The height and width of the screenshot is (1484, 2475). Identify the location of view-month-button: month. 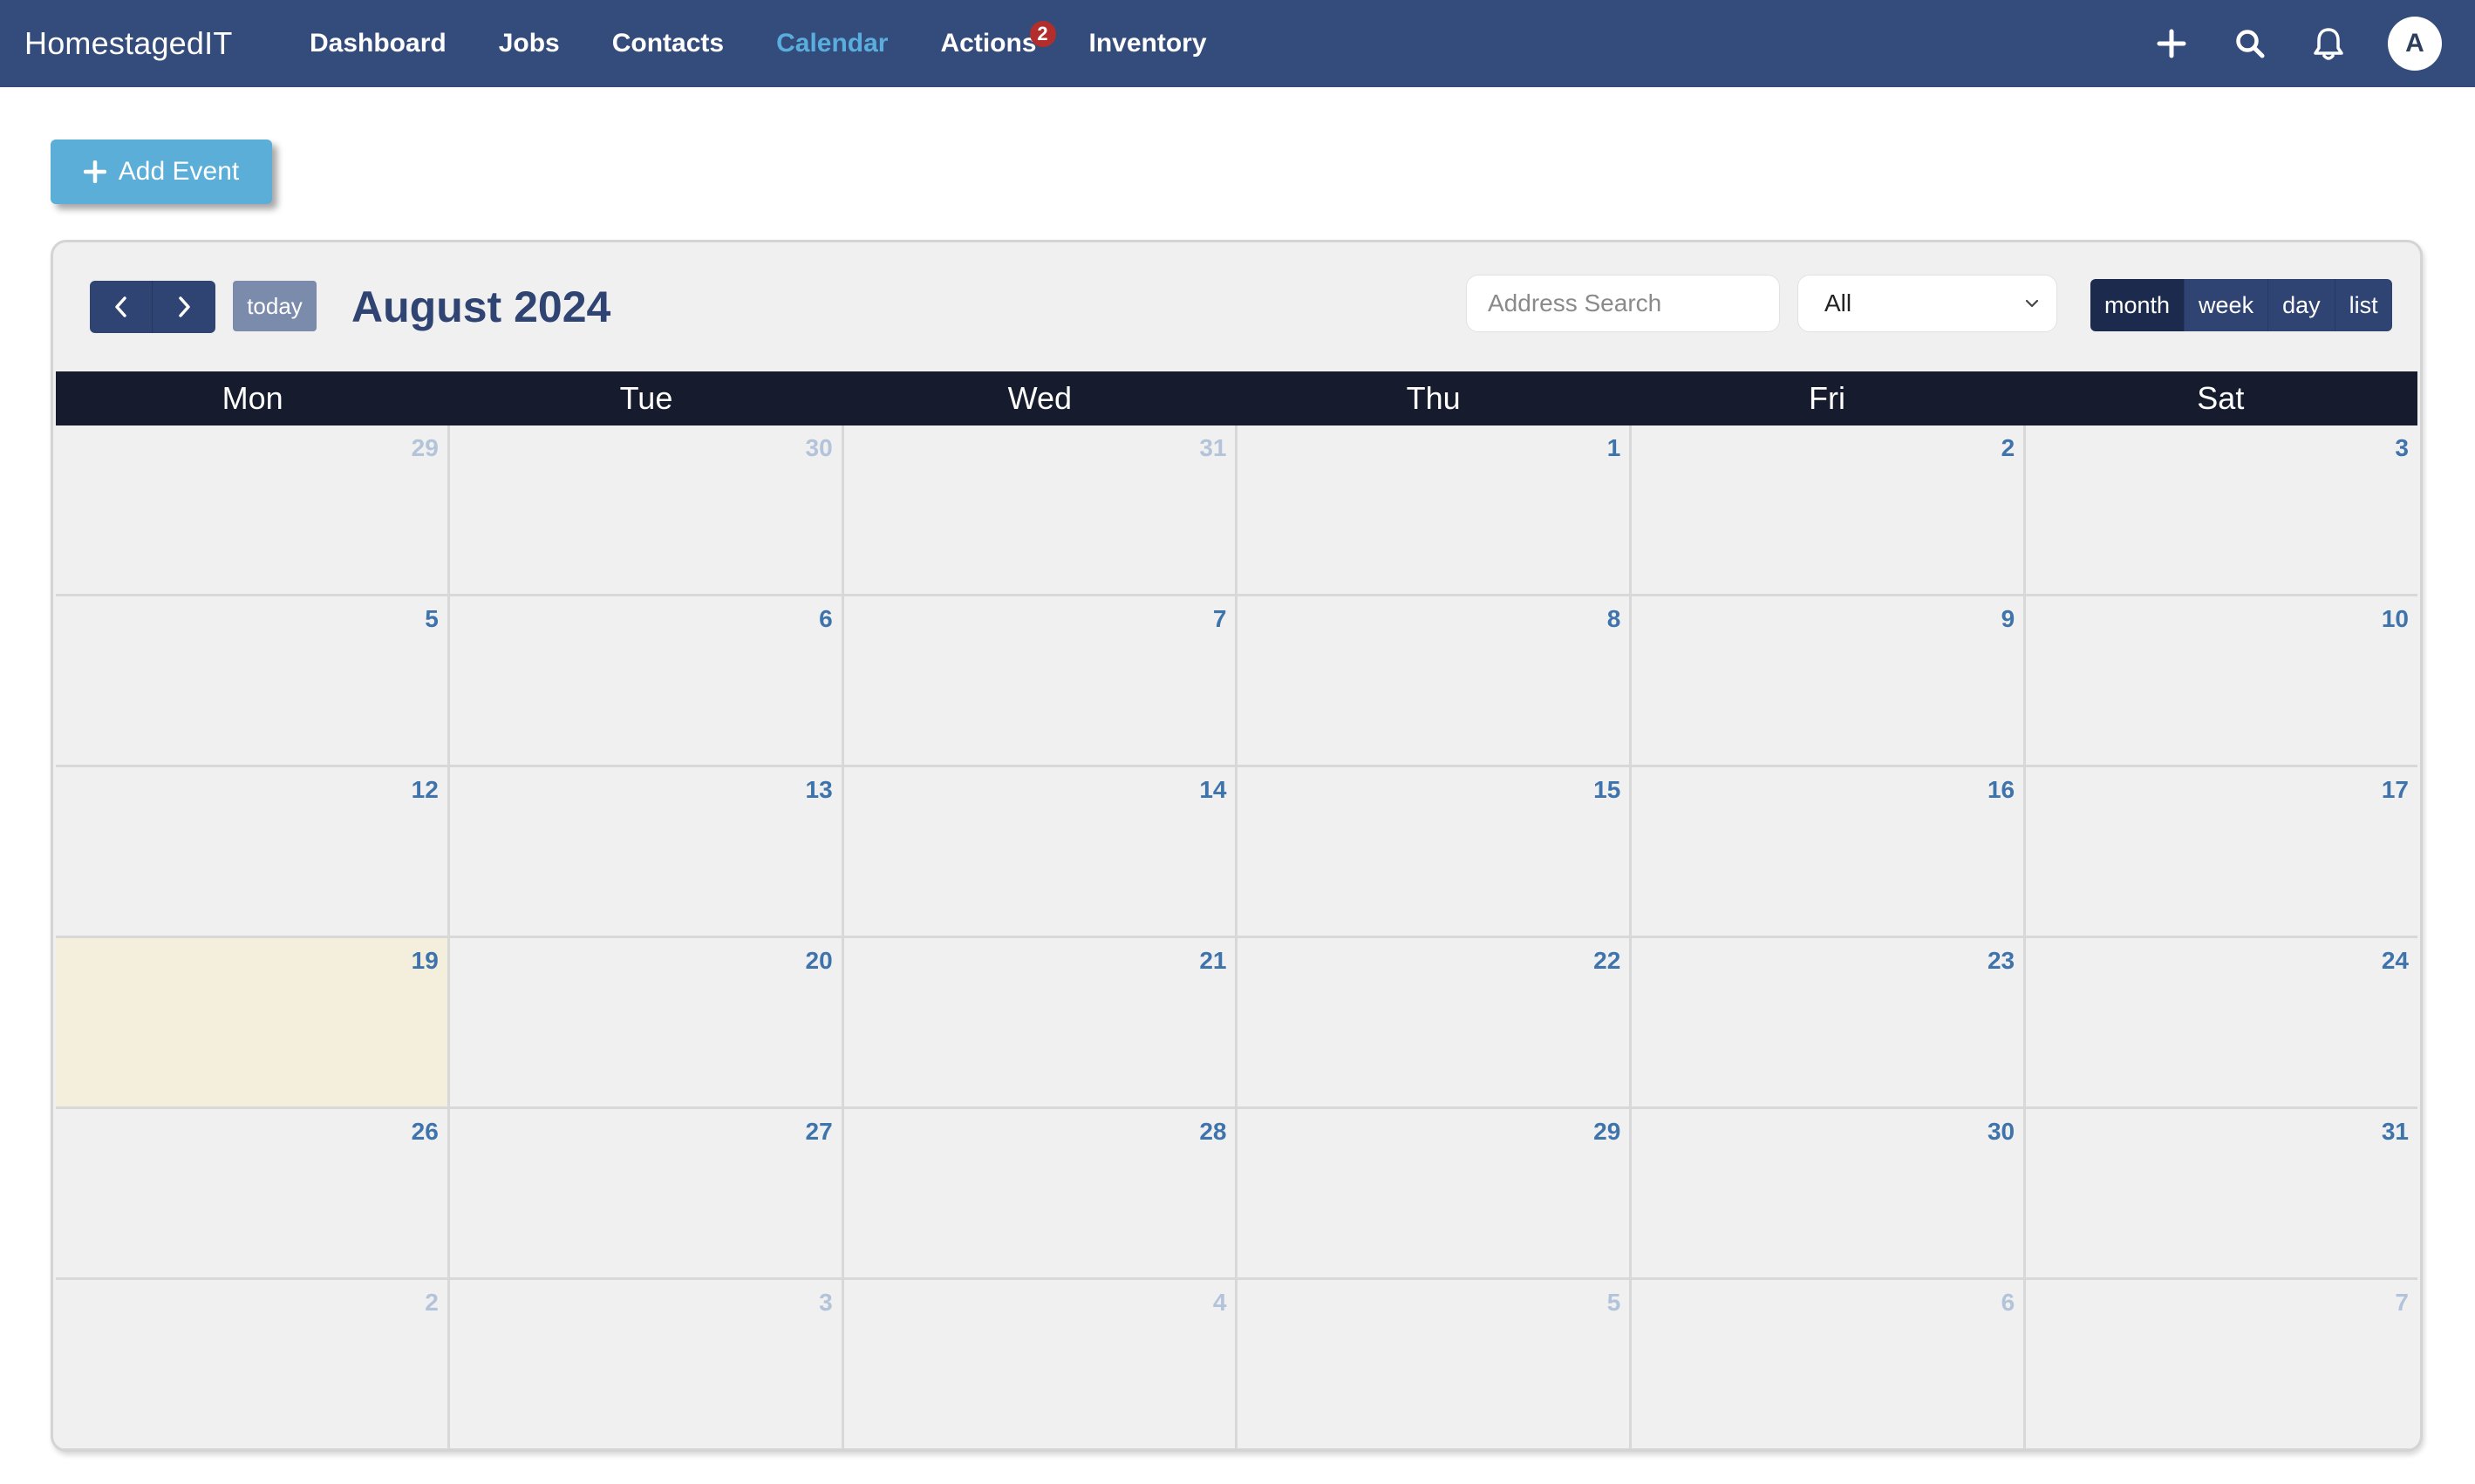
(2137, 305).